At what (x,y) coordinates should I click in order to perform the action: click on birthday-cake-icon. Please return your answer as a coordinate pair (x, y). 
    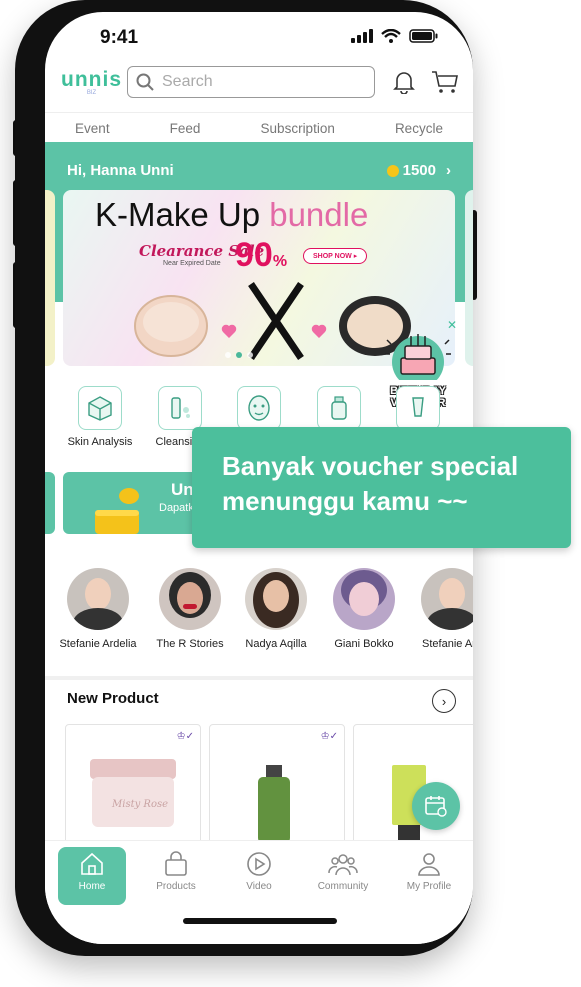
    Looking at the image, I should click on (418, 361).